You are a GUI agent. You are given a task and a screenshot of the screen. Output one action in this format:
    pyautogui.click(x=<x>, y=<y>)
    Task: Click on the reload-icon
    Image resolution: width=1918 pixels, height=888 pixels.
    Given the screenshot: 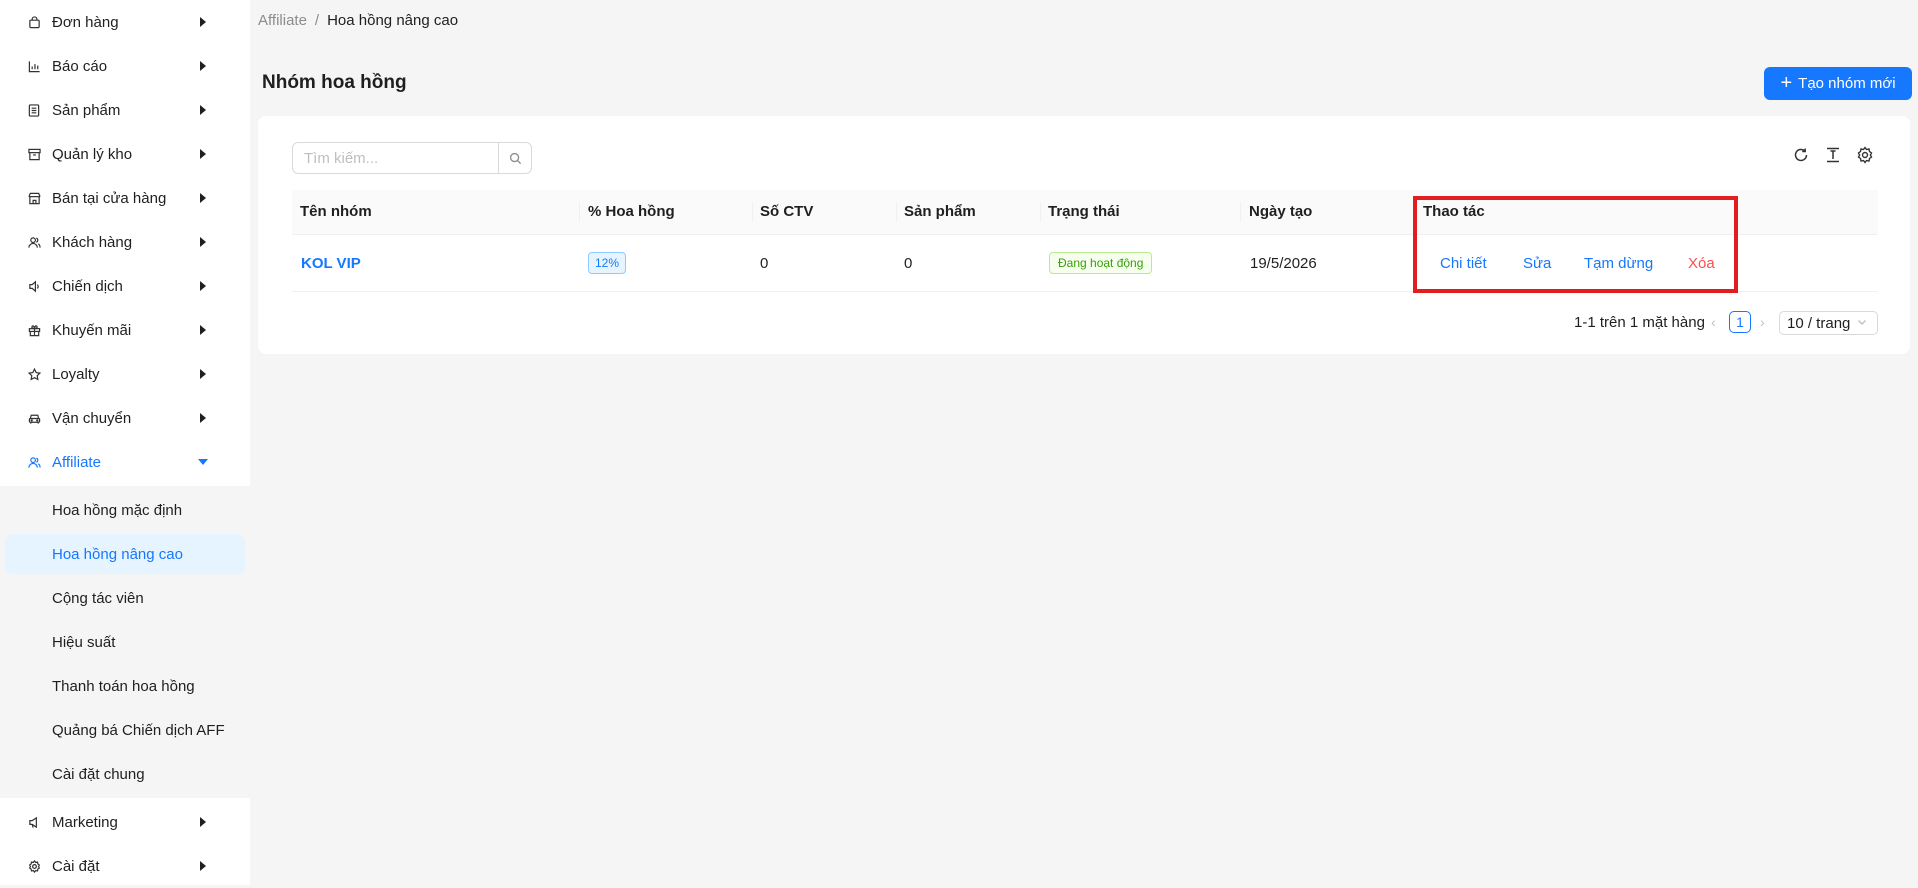 What is the action you would take?
    pyautogui.click(x=1801, y=155)
    